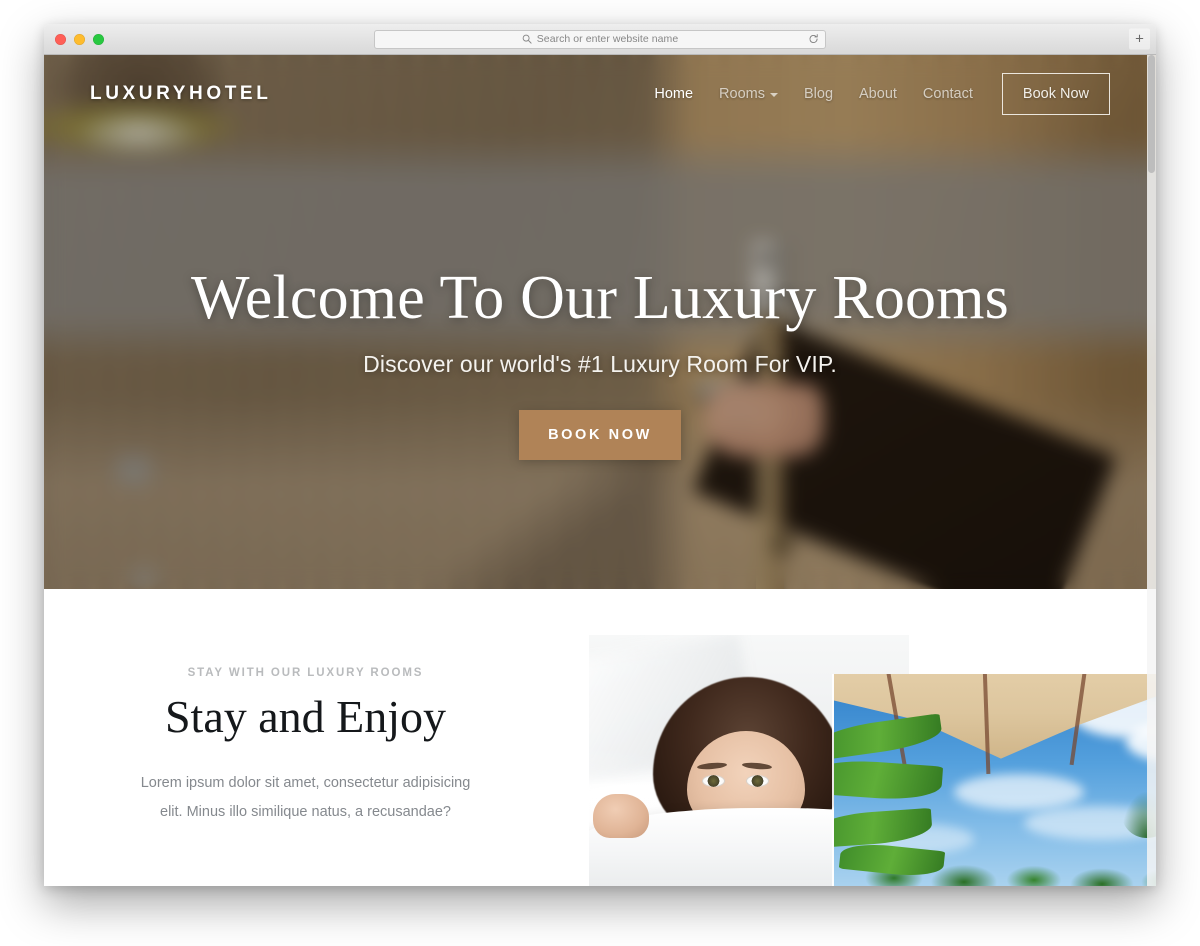 This screenshot has height=946, width=1200. What do you see at coordinates (1139, 39) in the screenshot?
I see `new-tab-button: +` at bounding box center [1139, 39].